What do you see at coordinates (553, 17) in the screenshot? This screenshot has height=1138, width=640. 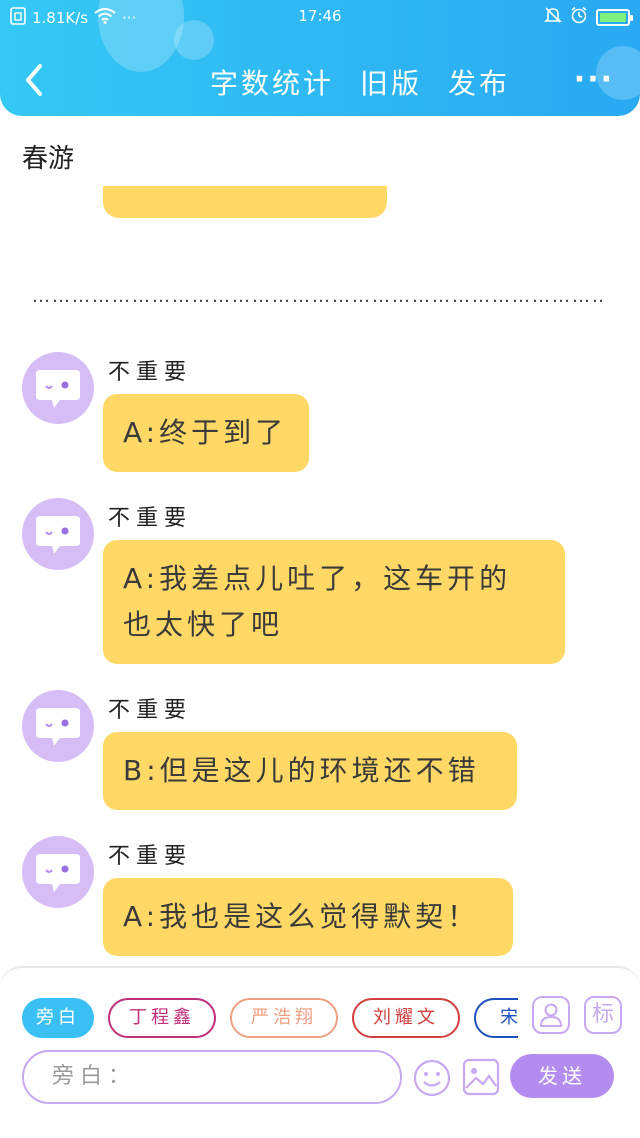 I see `mute-icon` at bounding box center [553, 17].